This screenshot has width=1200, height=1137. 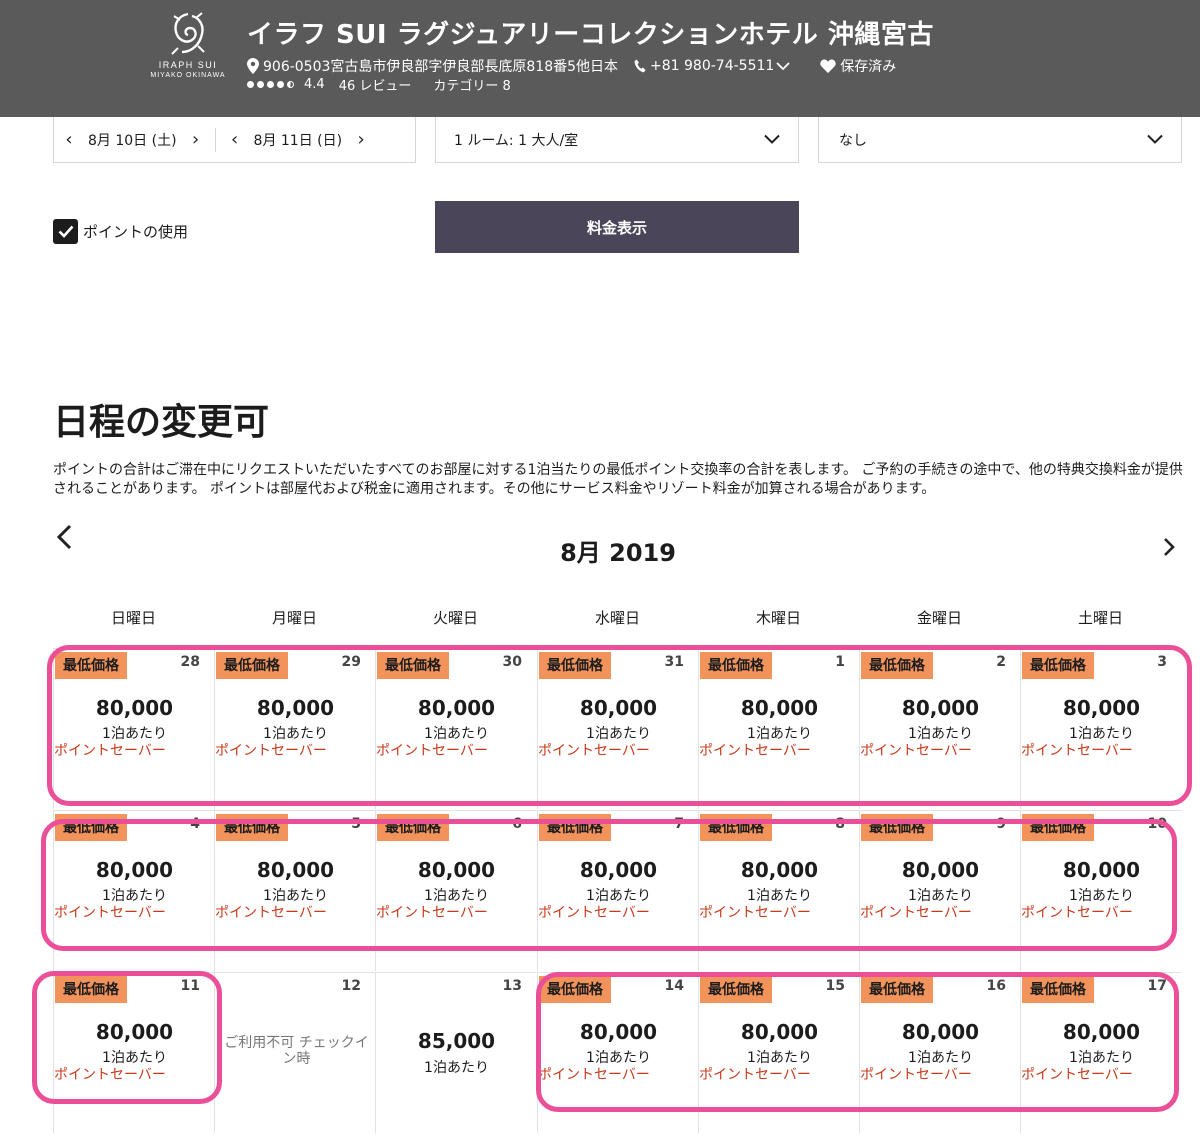 I want to click on review-count: 46 レビュー, so click(x=375, y=84).